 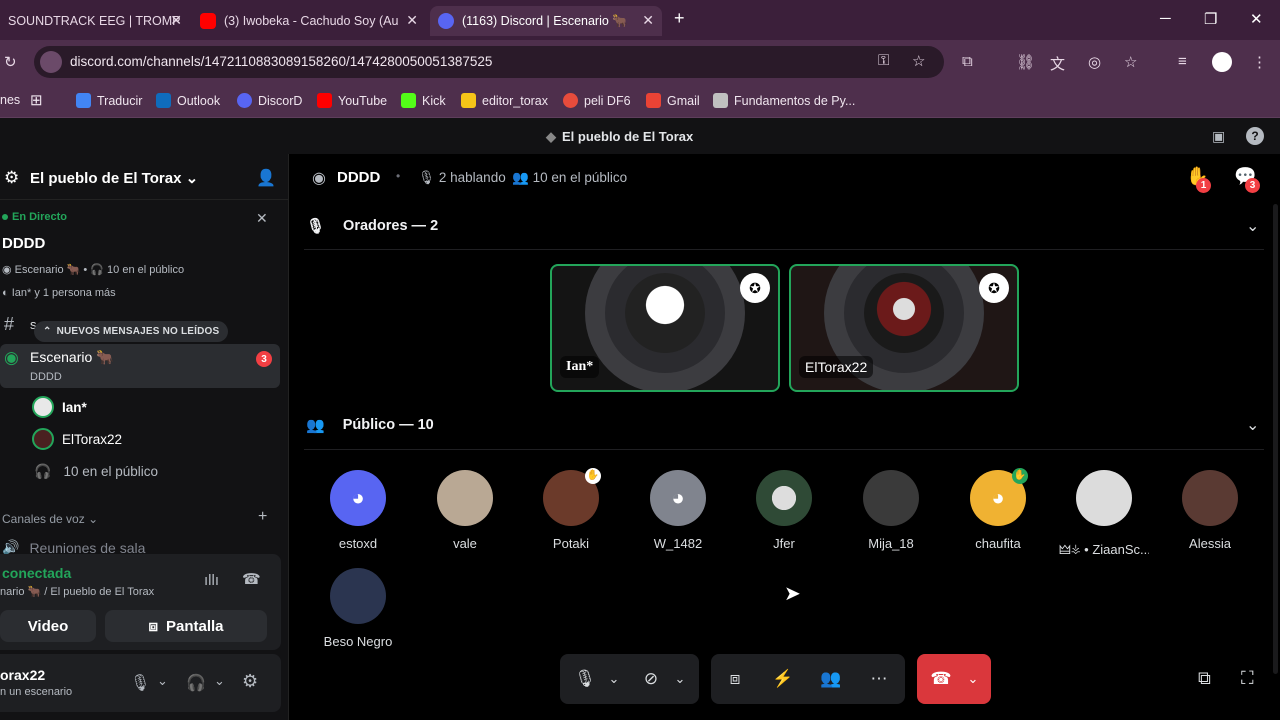 What do you see at coordinates (95, 21) in the screenshot?
I see `tab-soundtrack: SOUNDTRACK EEG | TROMP ✕` at bounding box center [95, 21].